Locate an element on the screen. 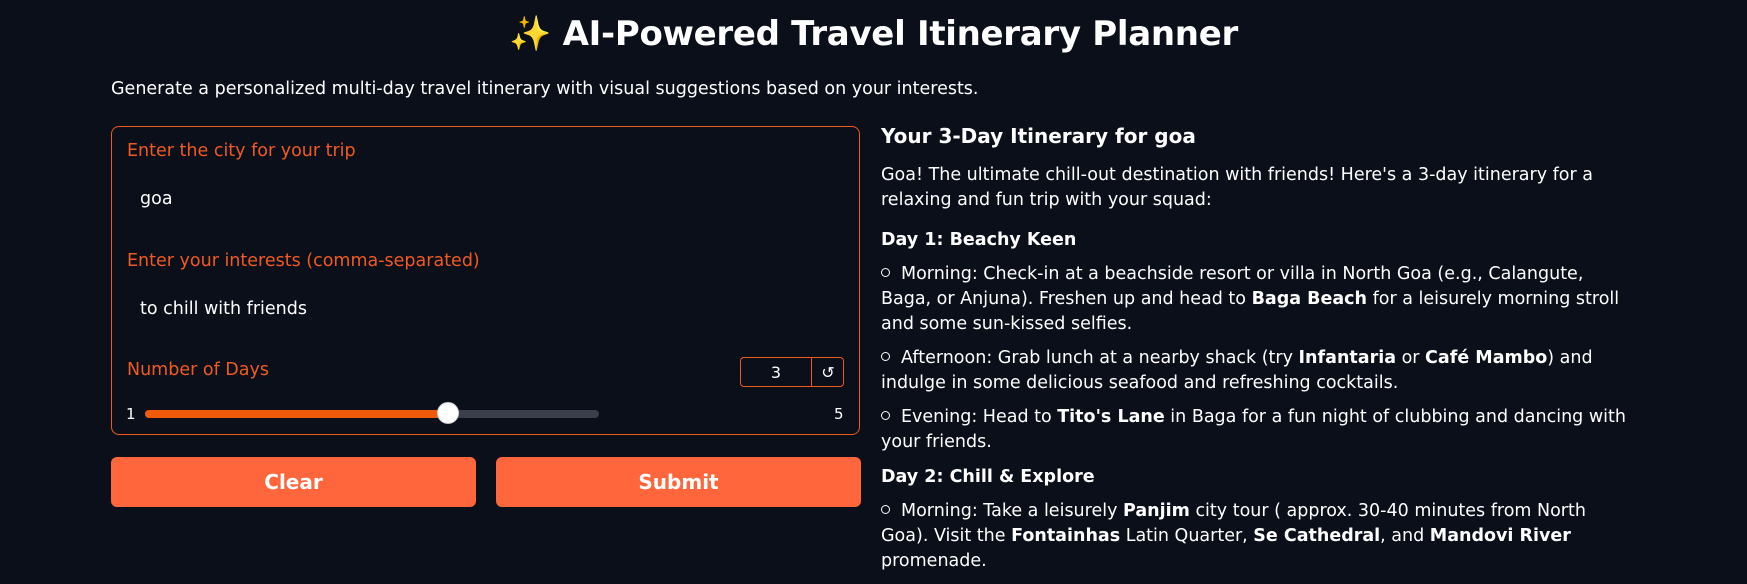 Image resolution: width=1747 pixels, height=584 pixels. activity-text: or is located at coordinates (1411, 358).